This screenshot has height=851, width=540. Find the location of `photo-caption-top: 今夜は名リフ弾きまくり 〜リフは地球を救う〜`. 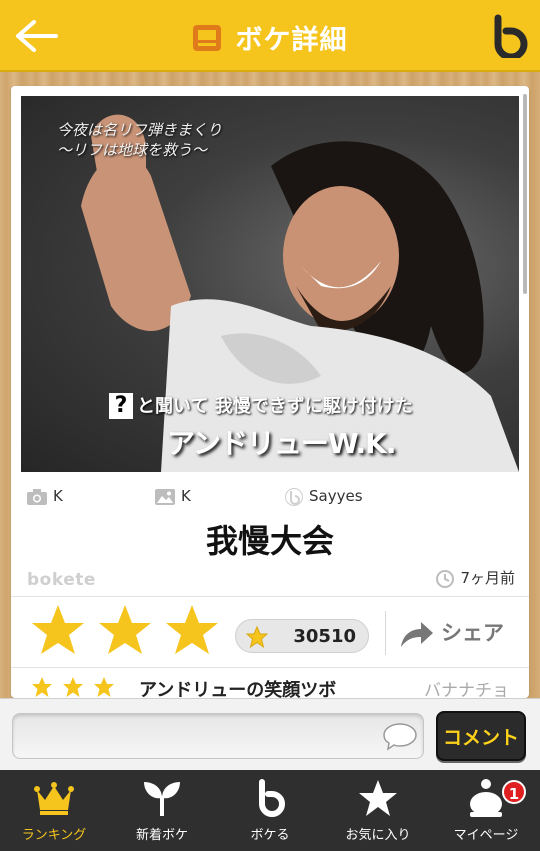

photo-caption-top: 今夜は名リフ弾きまくり 〜リフは地球を救う〜 is located at coordinates (139, 140).